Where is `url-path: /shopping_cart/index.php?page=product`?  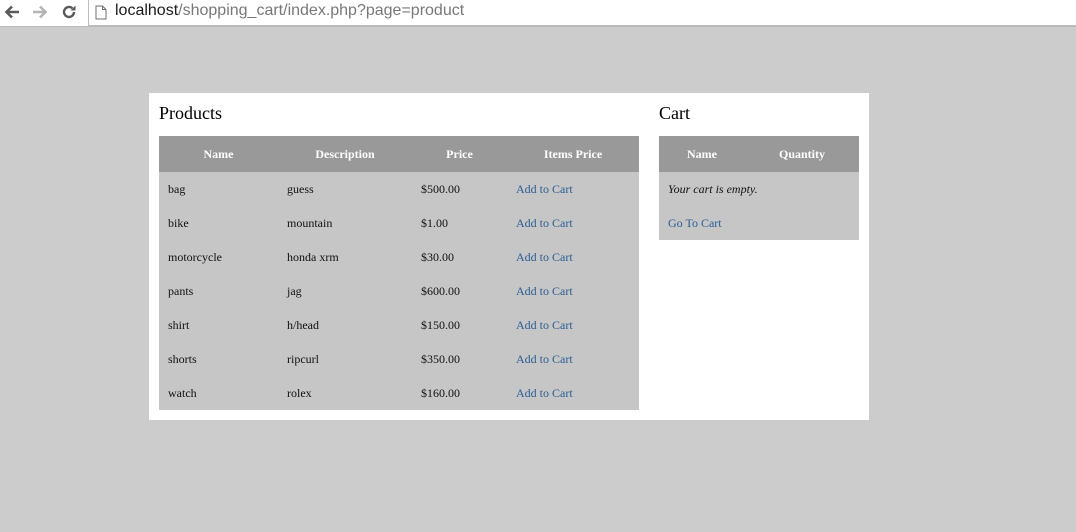 url-path: /shopping_cart/index.php?page=product is located at coordinates (321, 10).